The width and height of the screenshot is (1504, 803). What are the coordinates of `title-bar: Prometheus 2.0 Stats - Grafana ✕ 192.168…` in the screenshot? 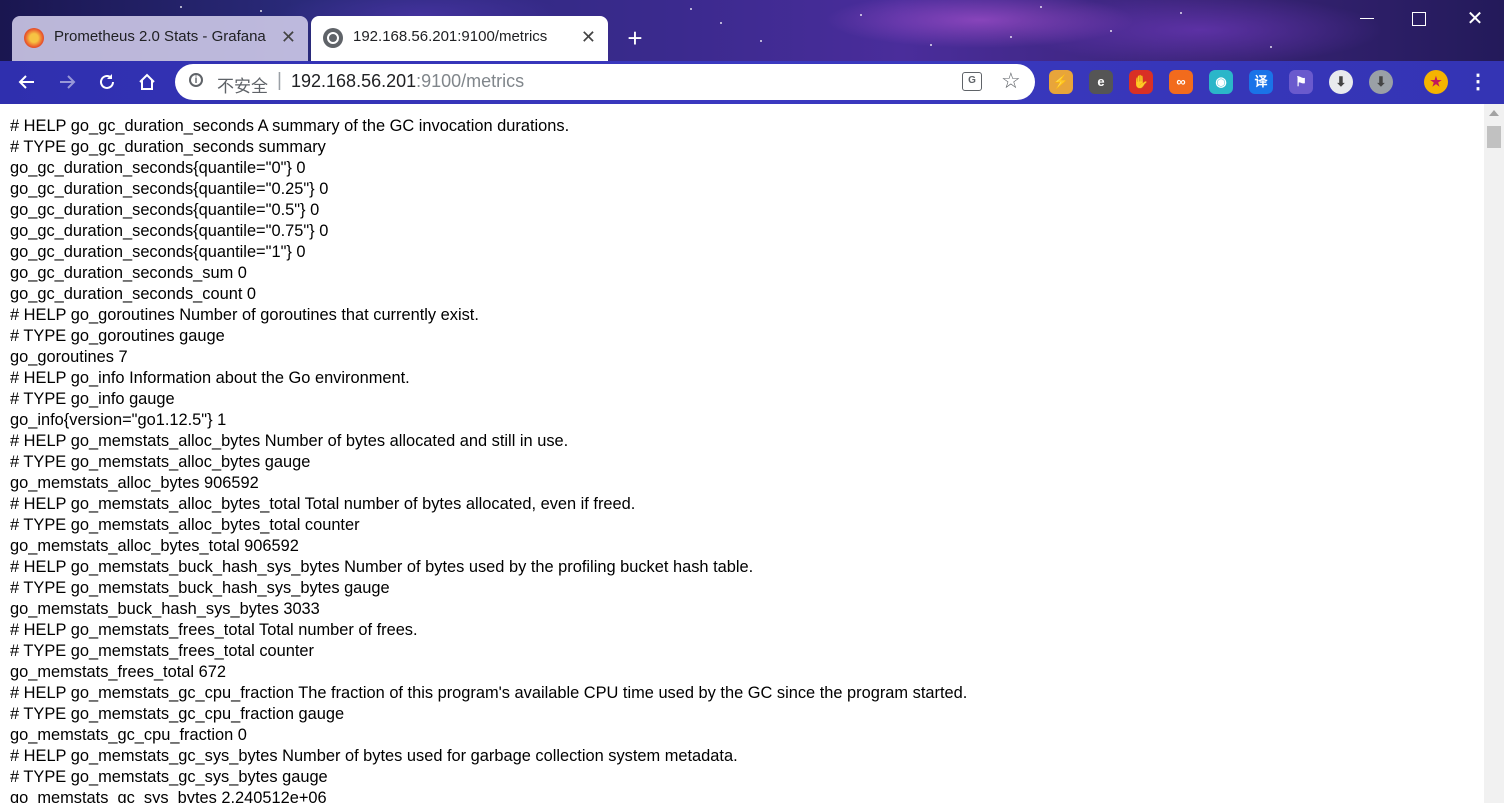 It's located at (752, 30).